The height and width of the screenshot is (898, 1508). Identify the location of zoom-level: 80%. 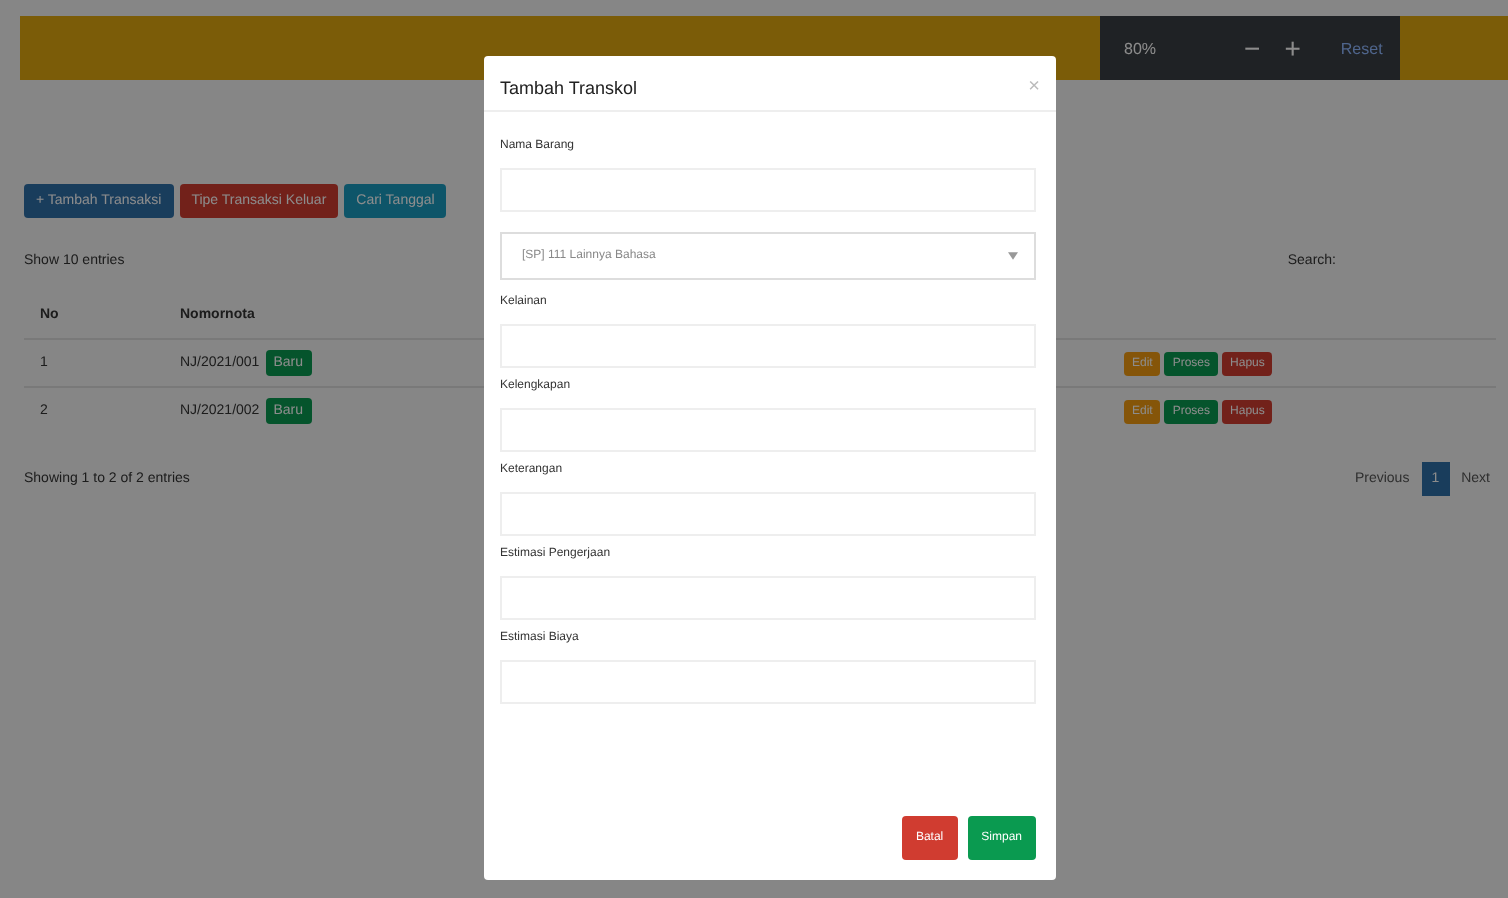
(1140, 48).